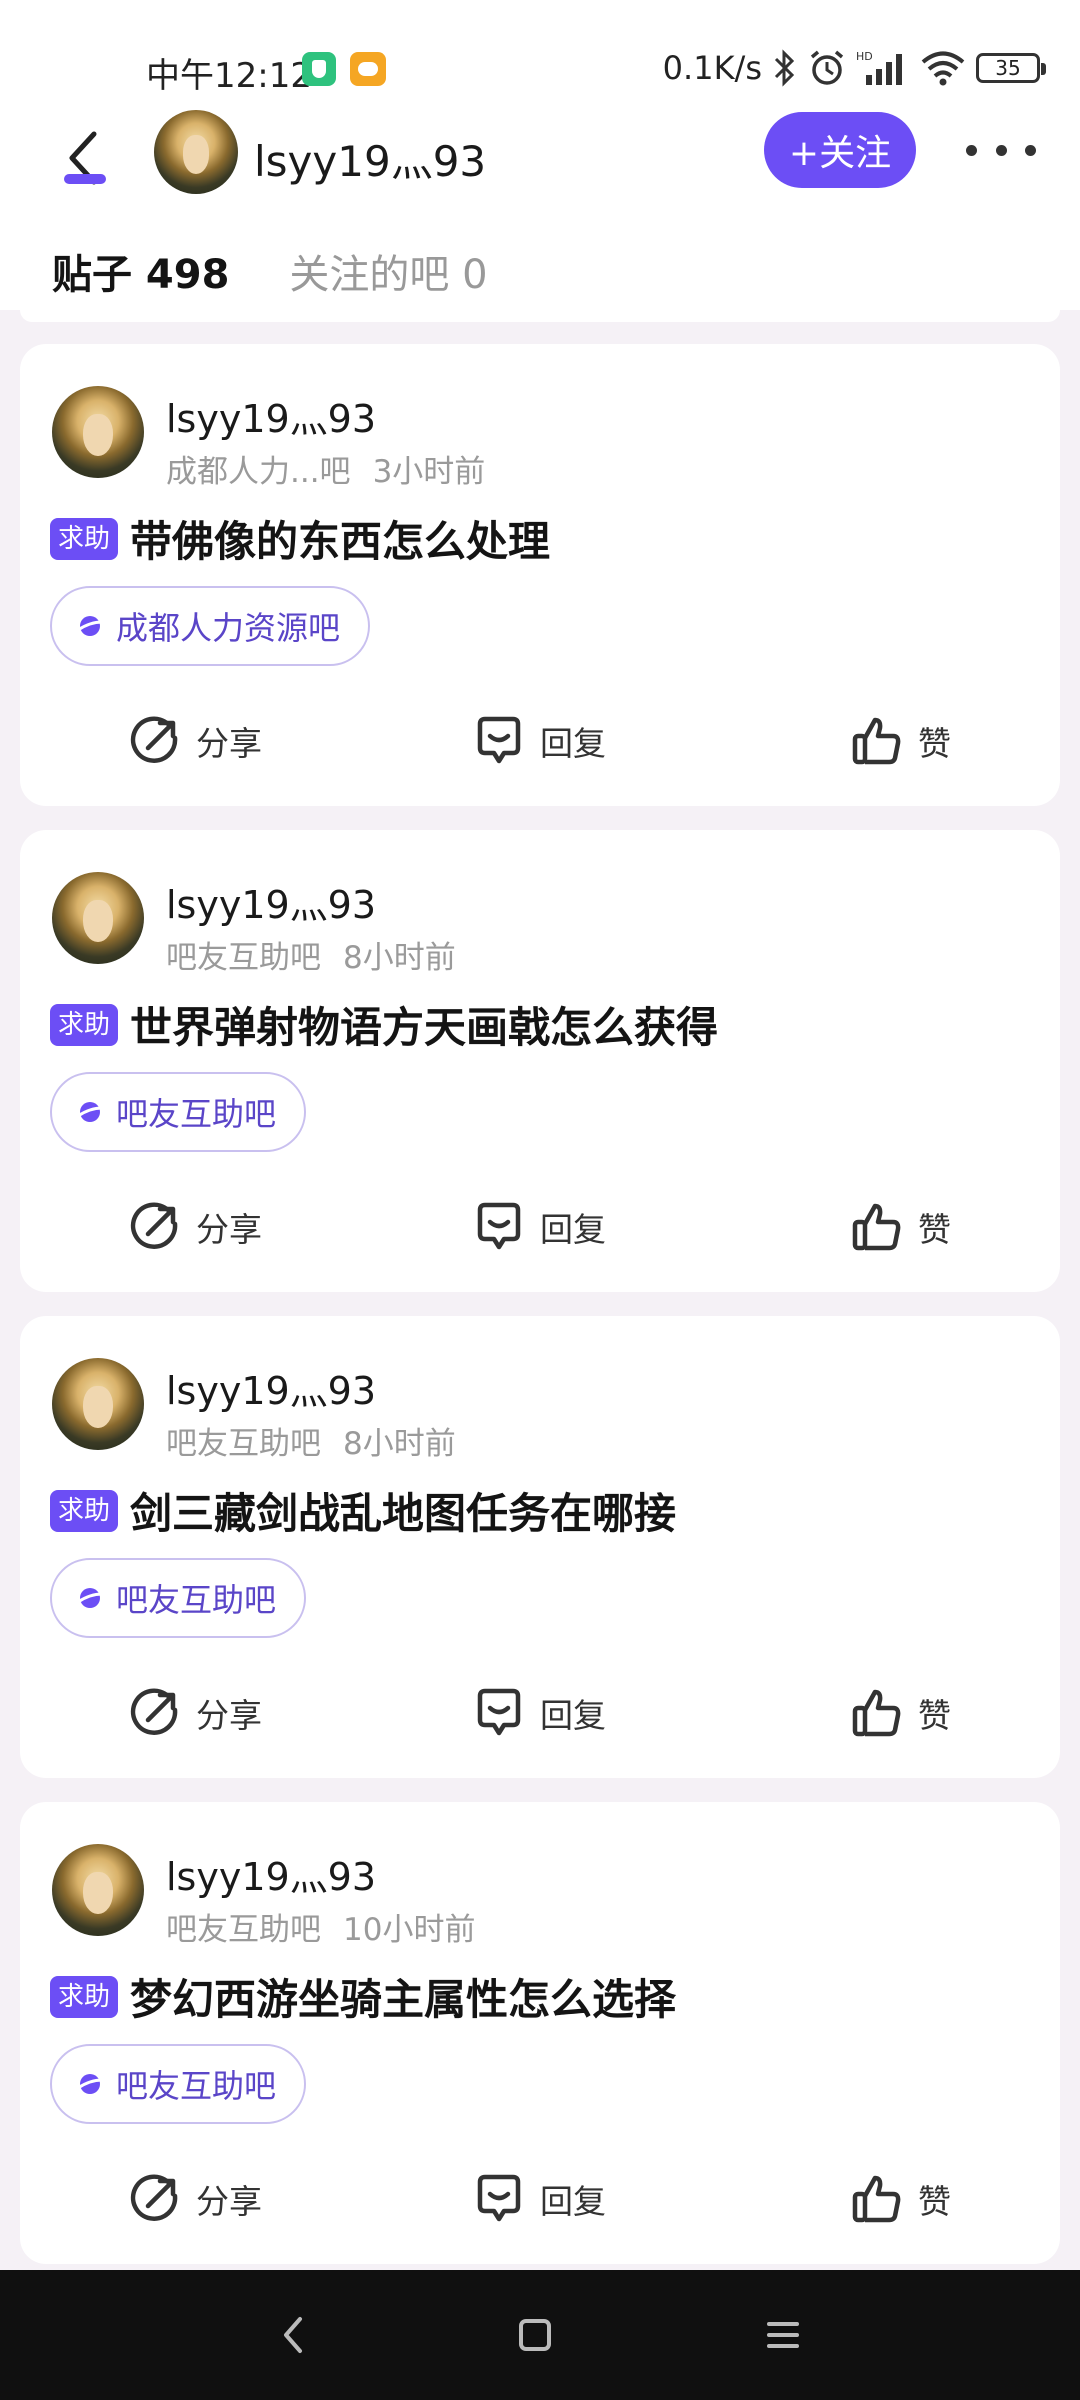 The image size is (1080, 2400). What do you see at coordinates (140, 271) in the screenshot?
I see `tab-posts: 贴子 498` at bounding box center [140, 271].